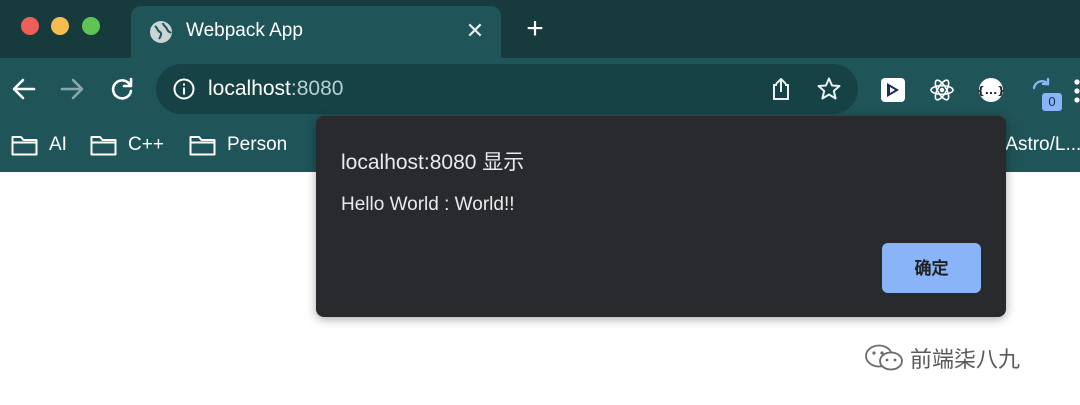 The image size is (1080, 405). Describe the element at coordinates (931, 268) in the screenshot. I see `ok-button: 确定` at that location.